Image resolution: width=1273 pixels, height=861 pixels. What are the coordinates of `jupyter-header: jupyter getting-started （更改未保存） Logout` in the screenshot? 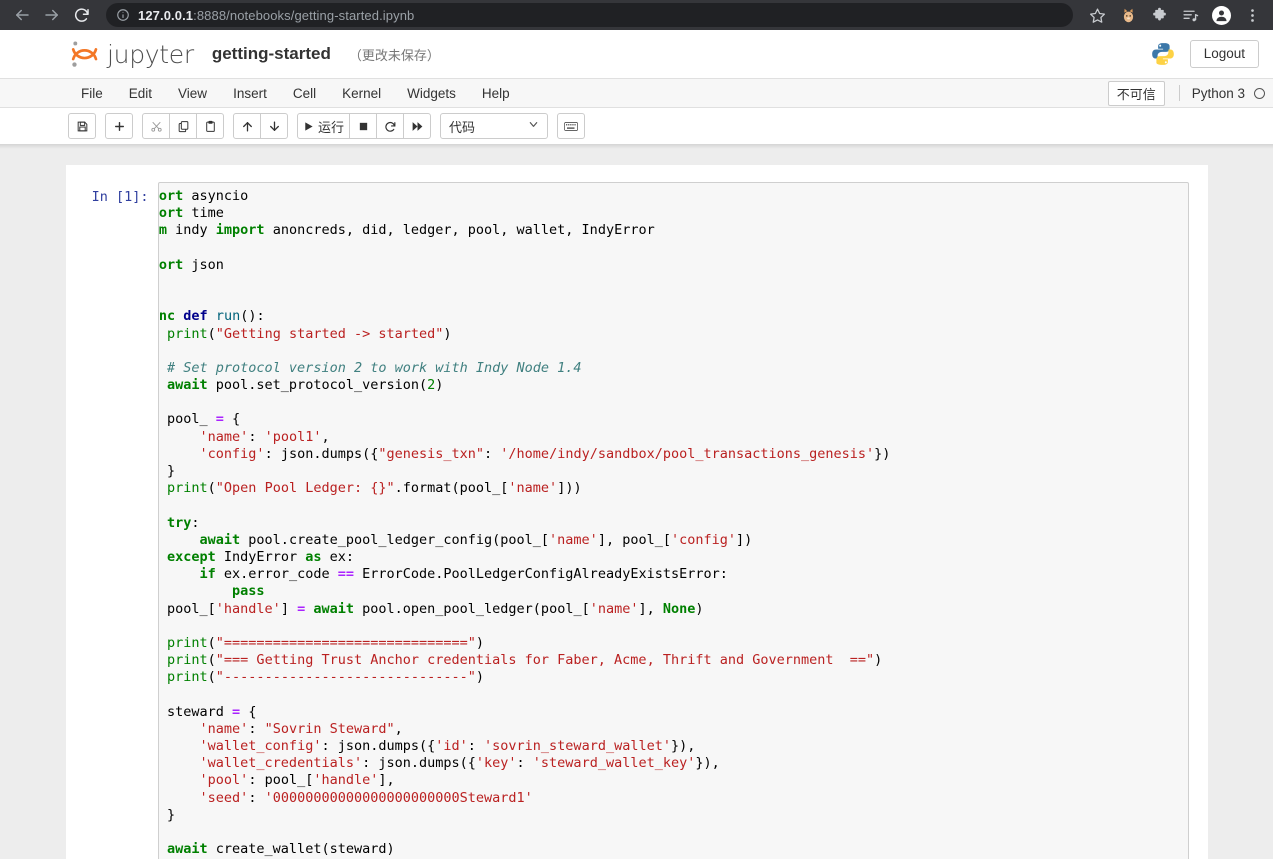 It's located at (636, 54).